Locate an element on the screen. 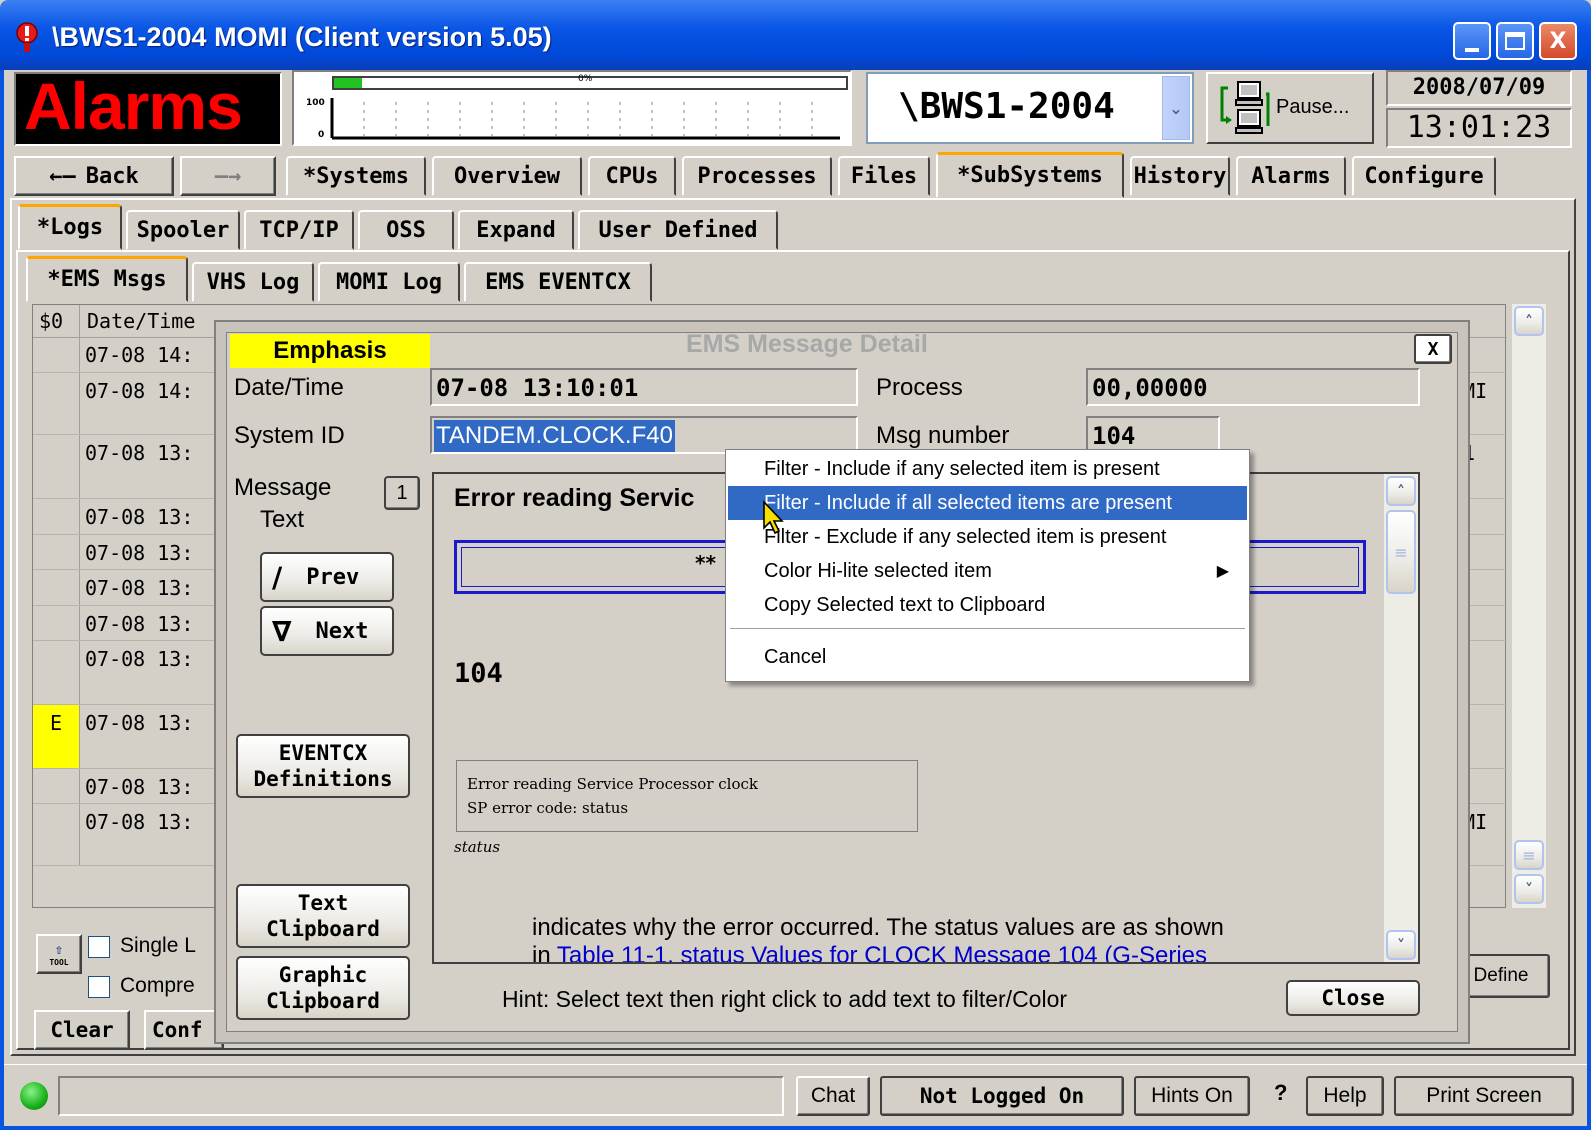 This screenshot has height=1130, width=1591. maximize-button is located at coordinates (1515, 41).